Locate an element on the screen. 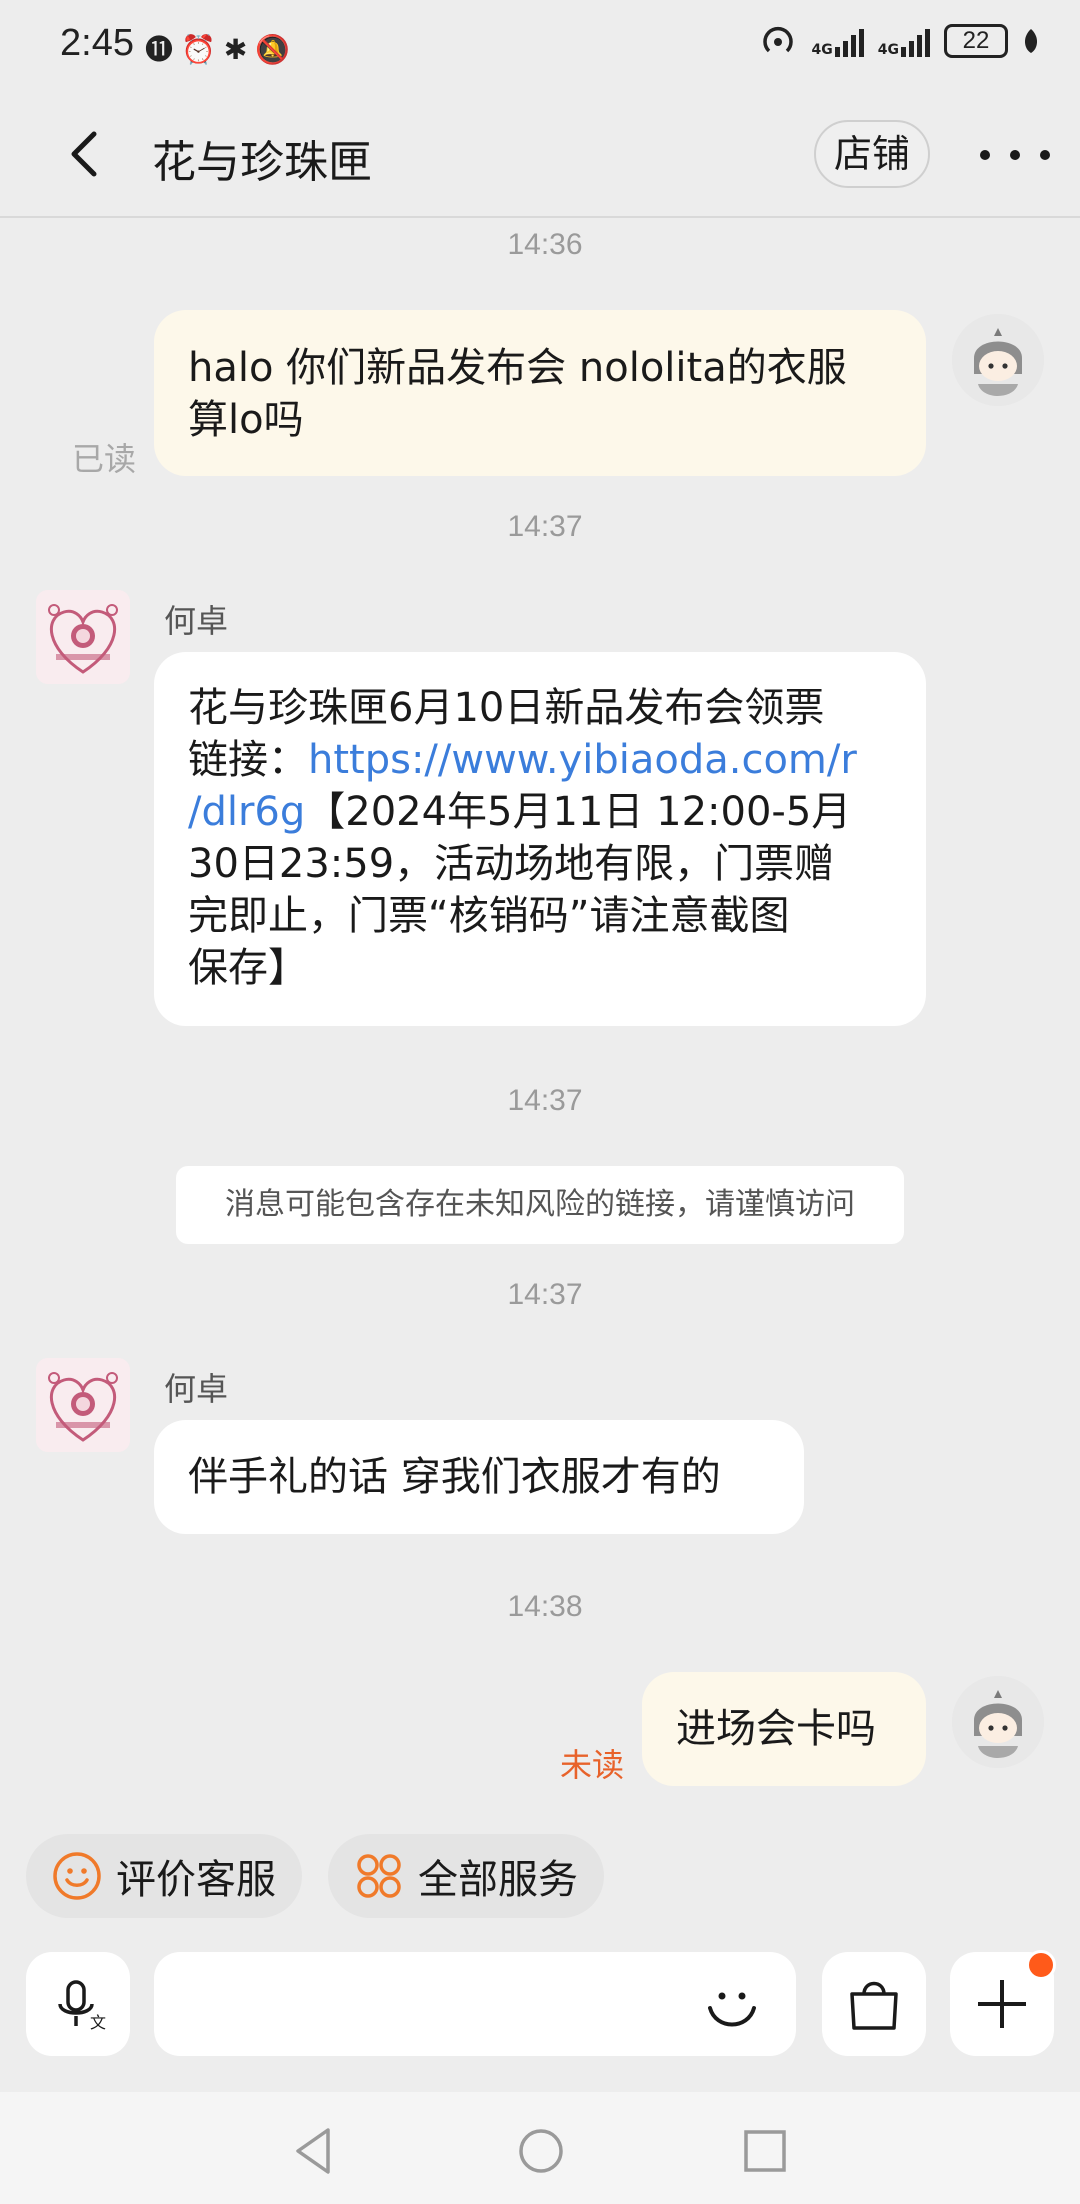  timestamp: 14:38 is located at coordinates (545, 1606).